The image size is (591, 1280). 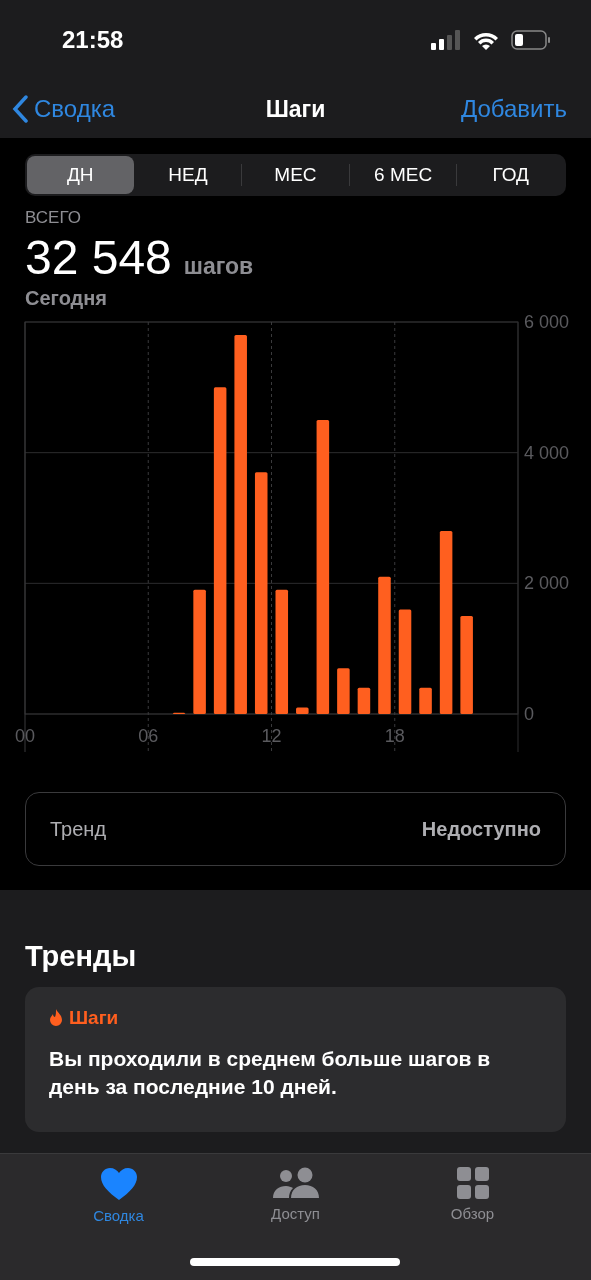 What do you see at coordinates (481, 829) in the screenshot?
I see `trend-value: Недоступно` at bounding box center [481, 829].